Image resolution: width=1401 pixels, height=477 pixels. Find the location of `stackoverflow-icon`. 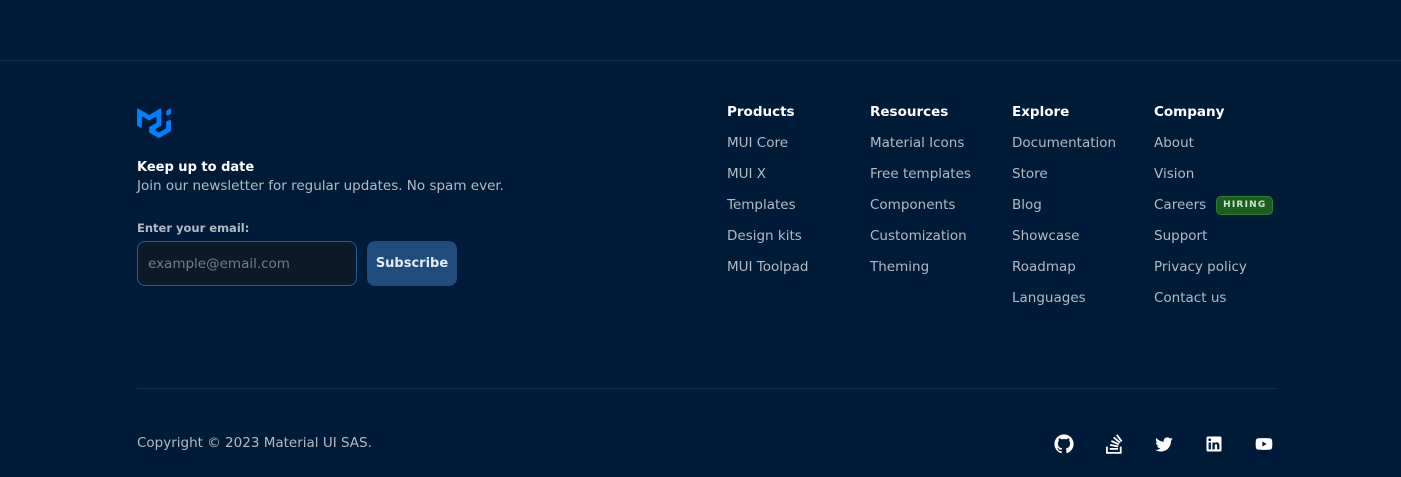

stackoverflow-icon is located at coordinates (1114, 444).